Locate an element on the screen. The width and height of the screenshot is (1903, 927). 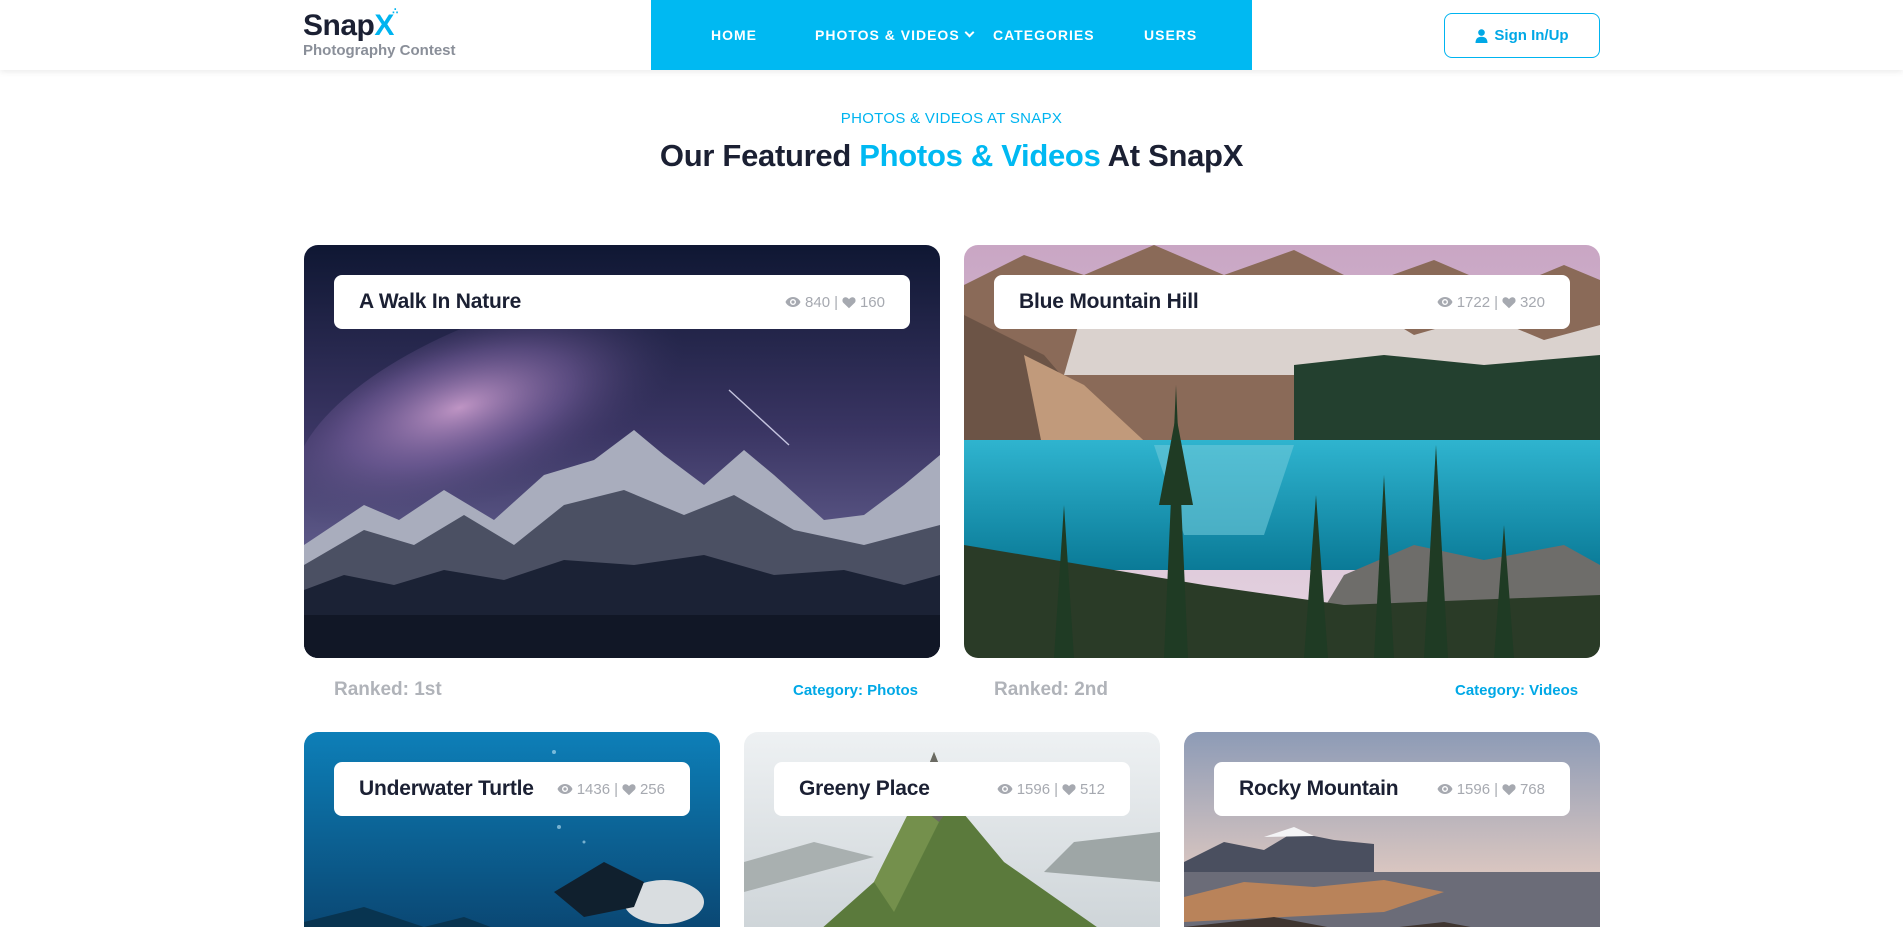
rank-label: Ranked: 2nd is located at coordinates (1051, 689).